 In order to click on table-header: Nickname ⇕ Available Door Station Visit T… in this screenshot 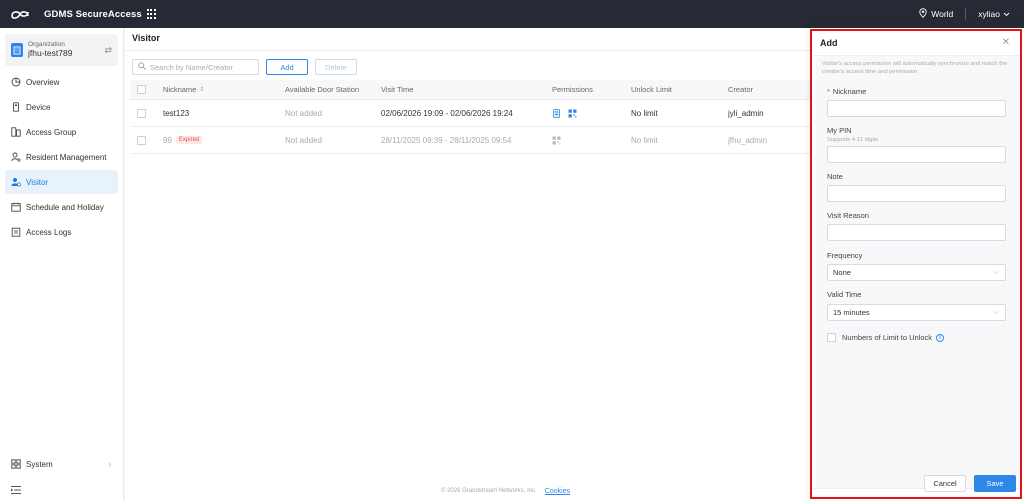, I will do `click(470, 90)`.